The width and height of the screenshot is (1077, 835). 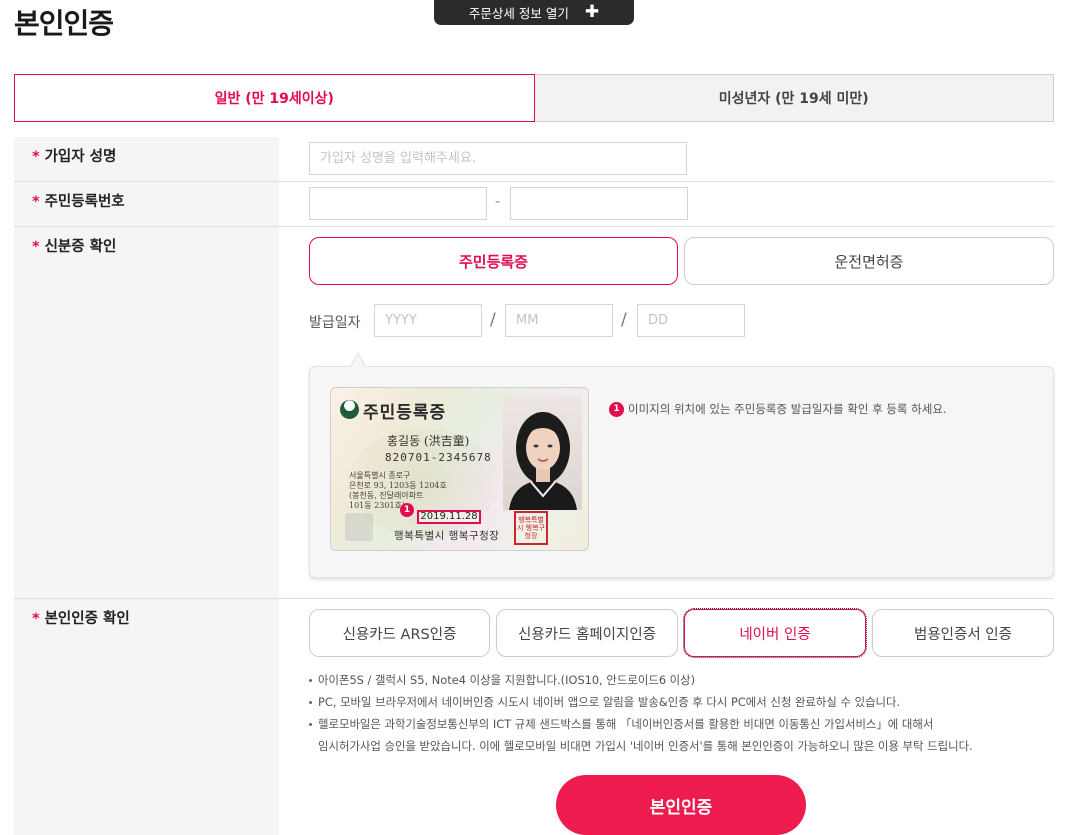 What do you see at coordinates (775, 633) in the screenshot?
I see `auth-option-naver: 네이버 인증` at bounding box center [775, 633].